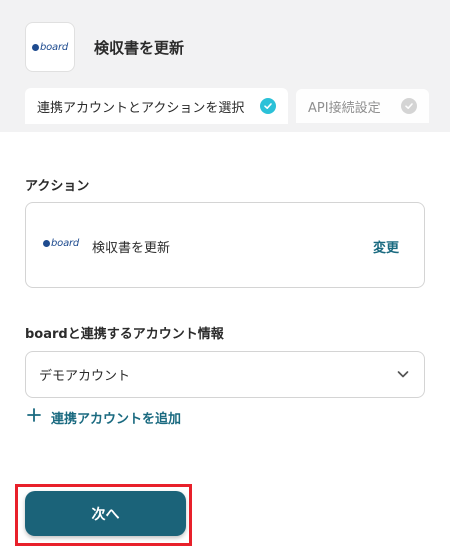 The width and height of the screenshot is (450, 555). Describe the element at coordinates (225, 374) in the screenshot. I see `account-select: デモアカウント` at that location.